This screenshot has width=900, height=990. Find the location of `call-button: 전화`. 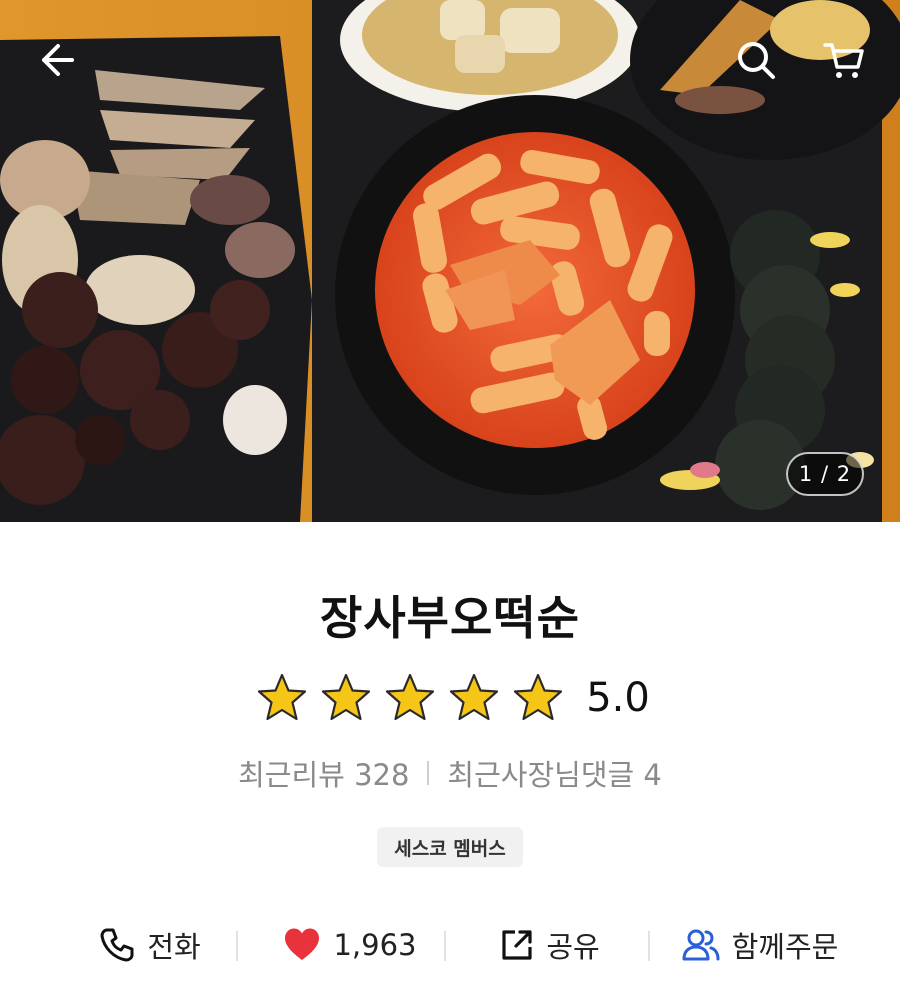

call-button: 전화 is located at coordinates (150, 945).